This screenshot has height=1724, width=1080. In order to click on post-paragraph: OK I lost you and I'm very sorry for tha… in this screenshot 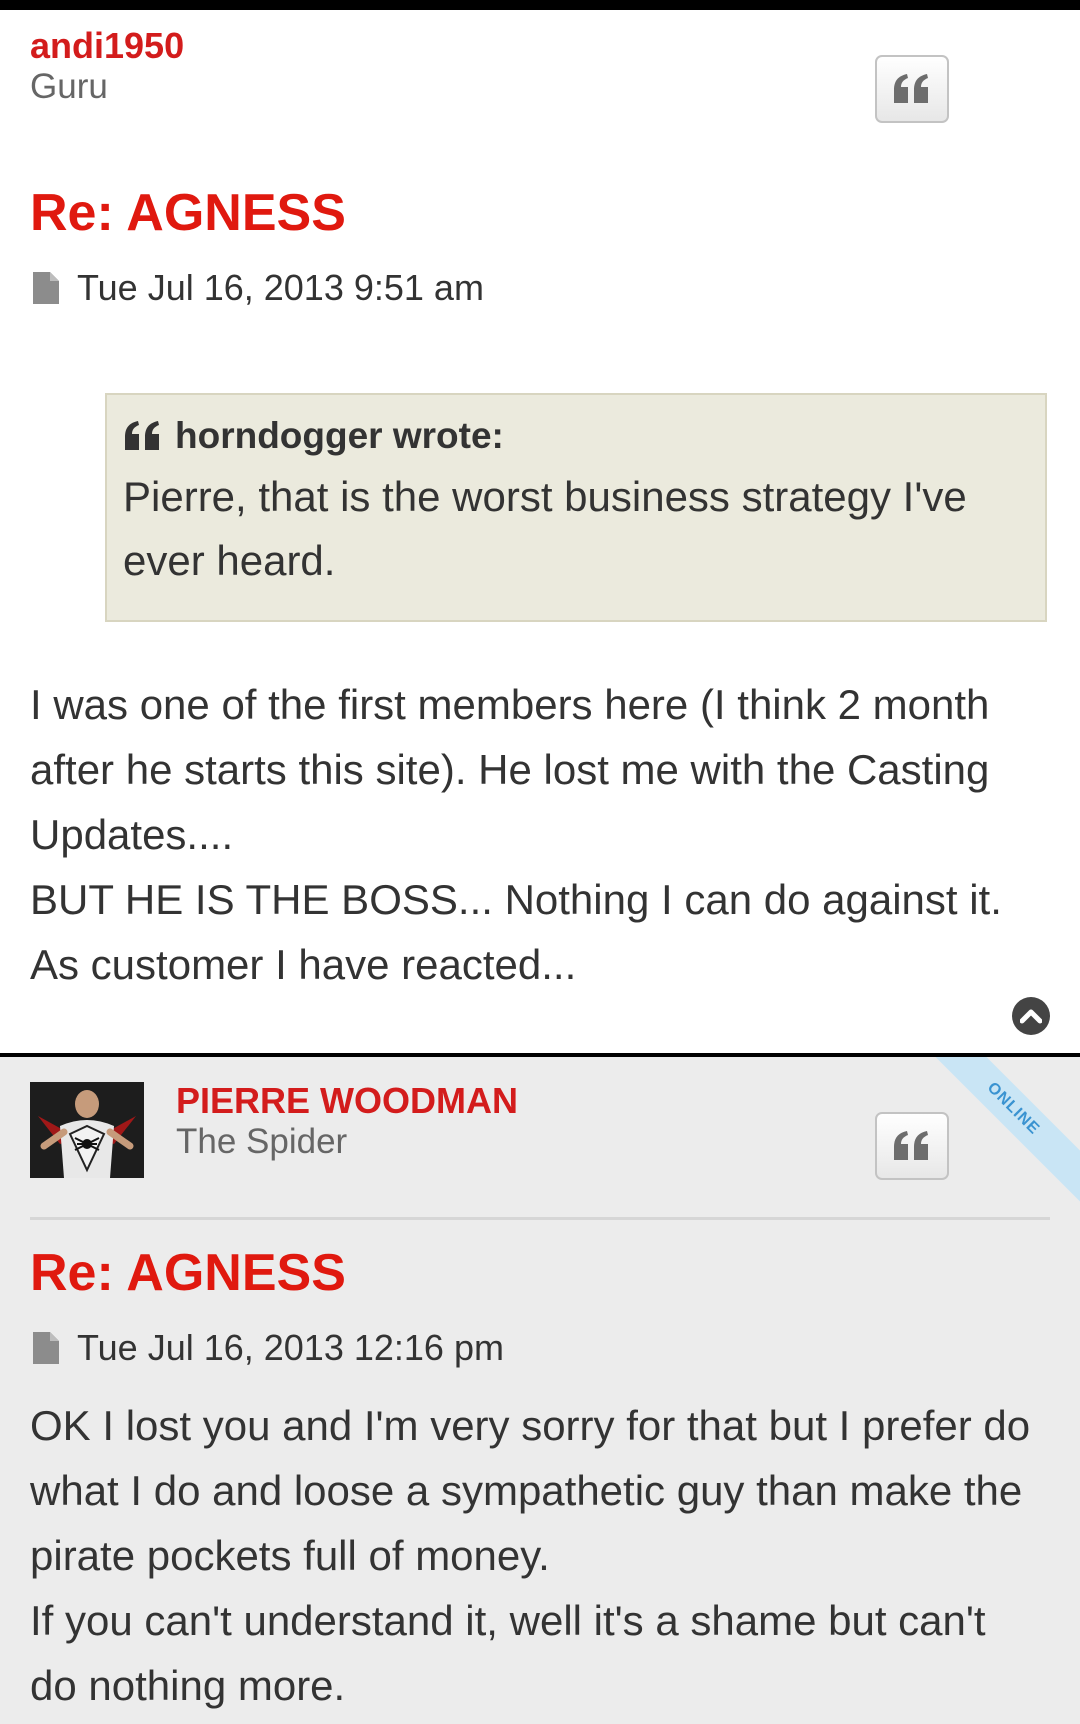, I will do `click(530, 1490)`.